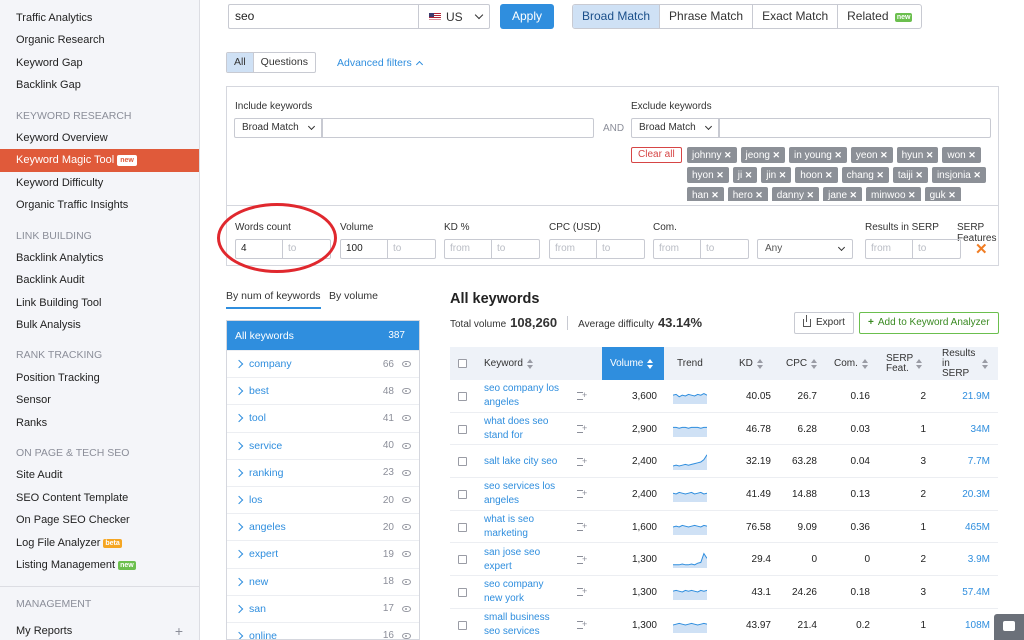  What do you see at coordinates (929, 323) in the screenshot?
I see `add-to-keyword-analyzer-button: + Add to Keyword Analyzer` at bounding box center [929, 323].